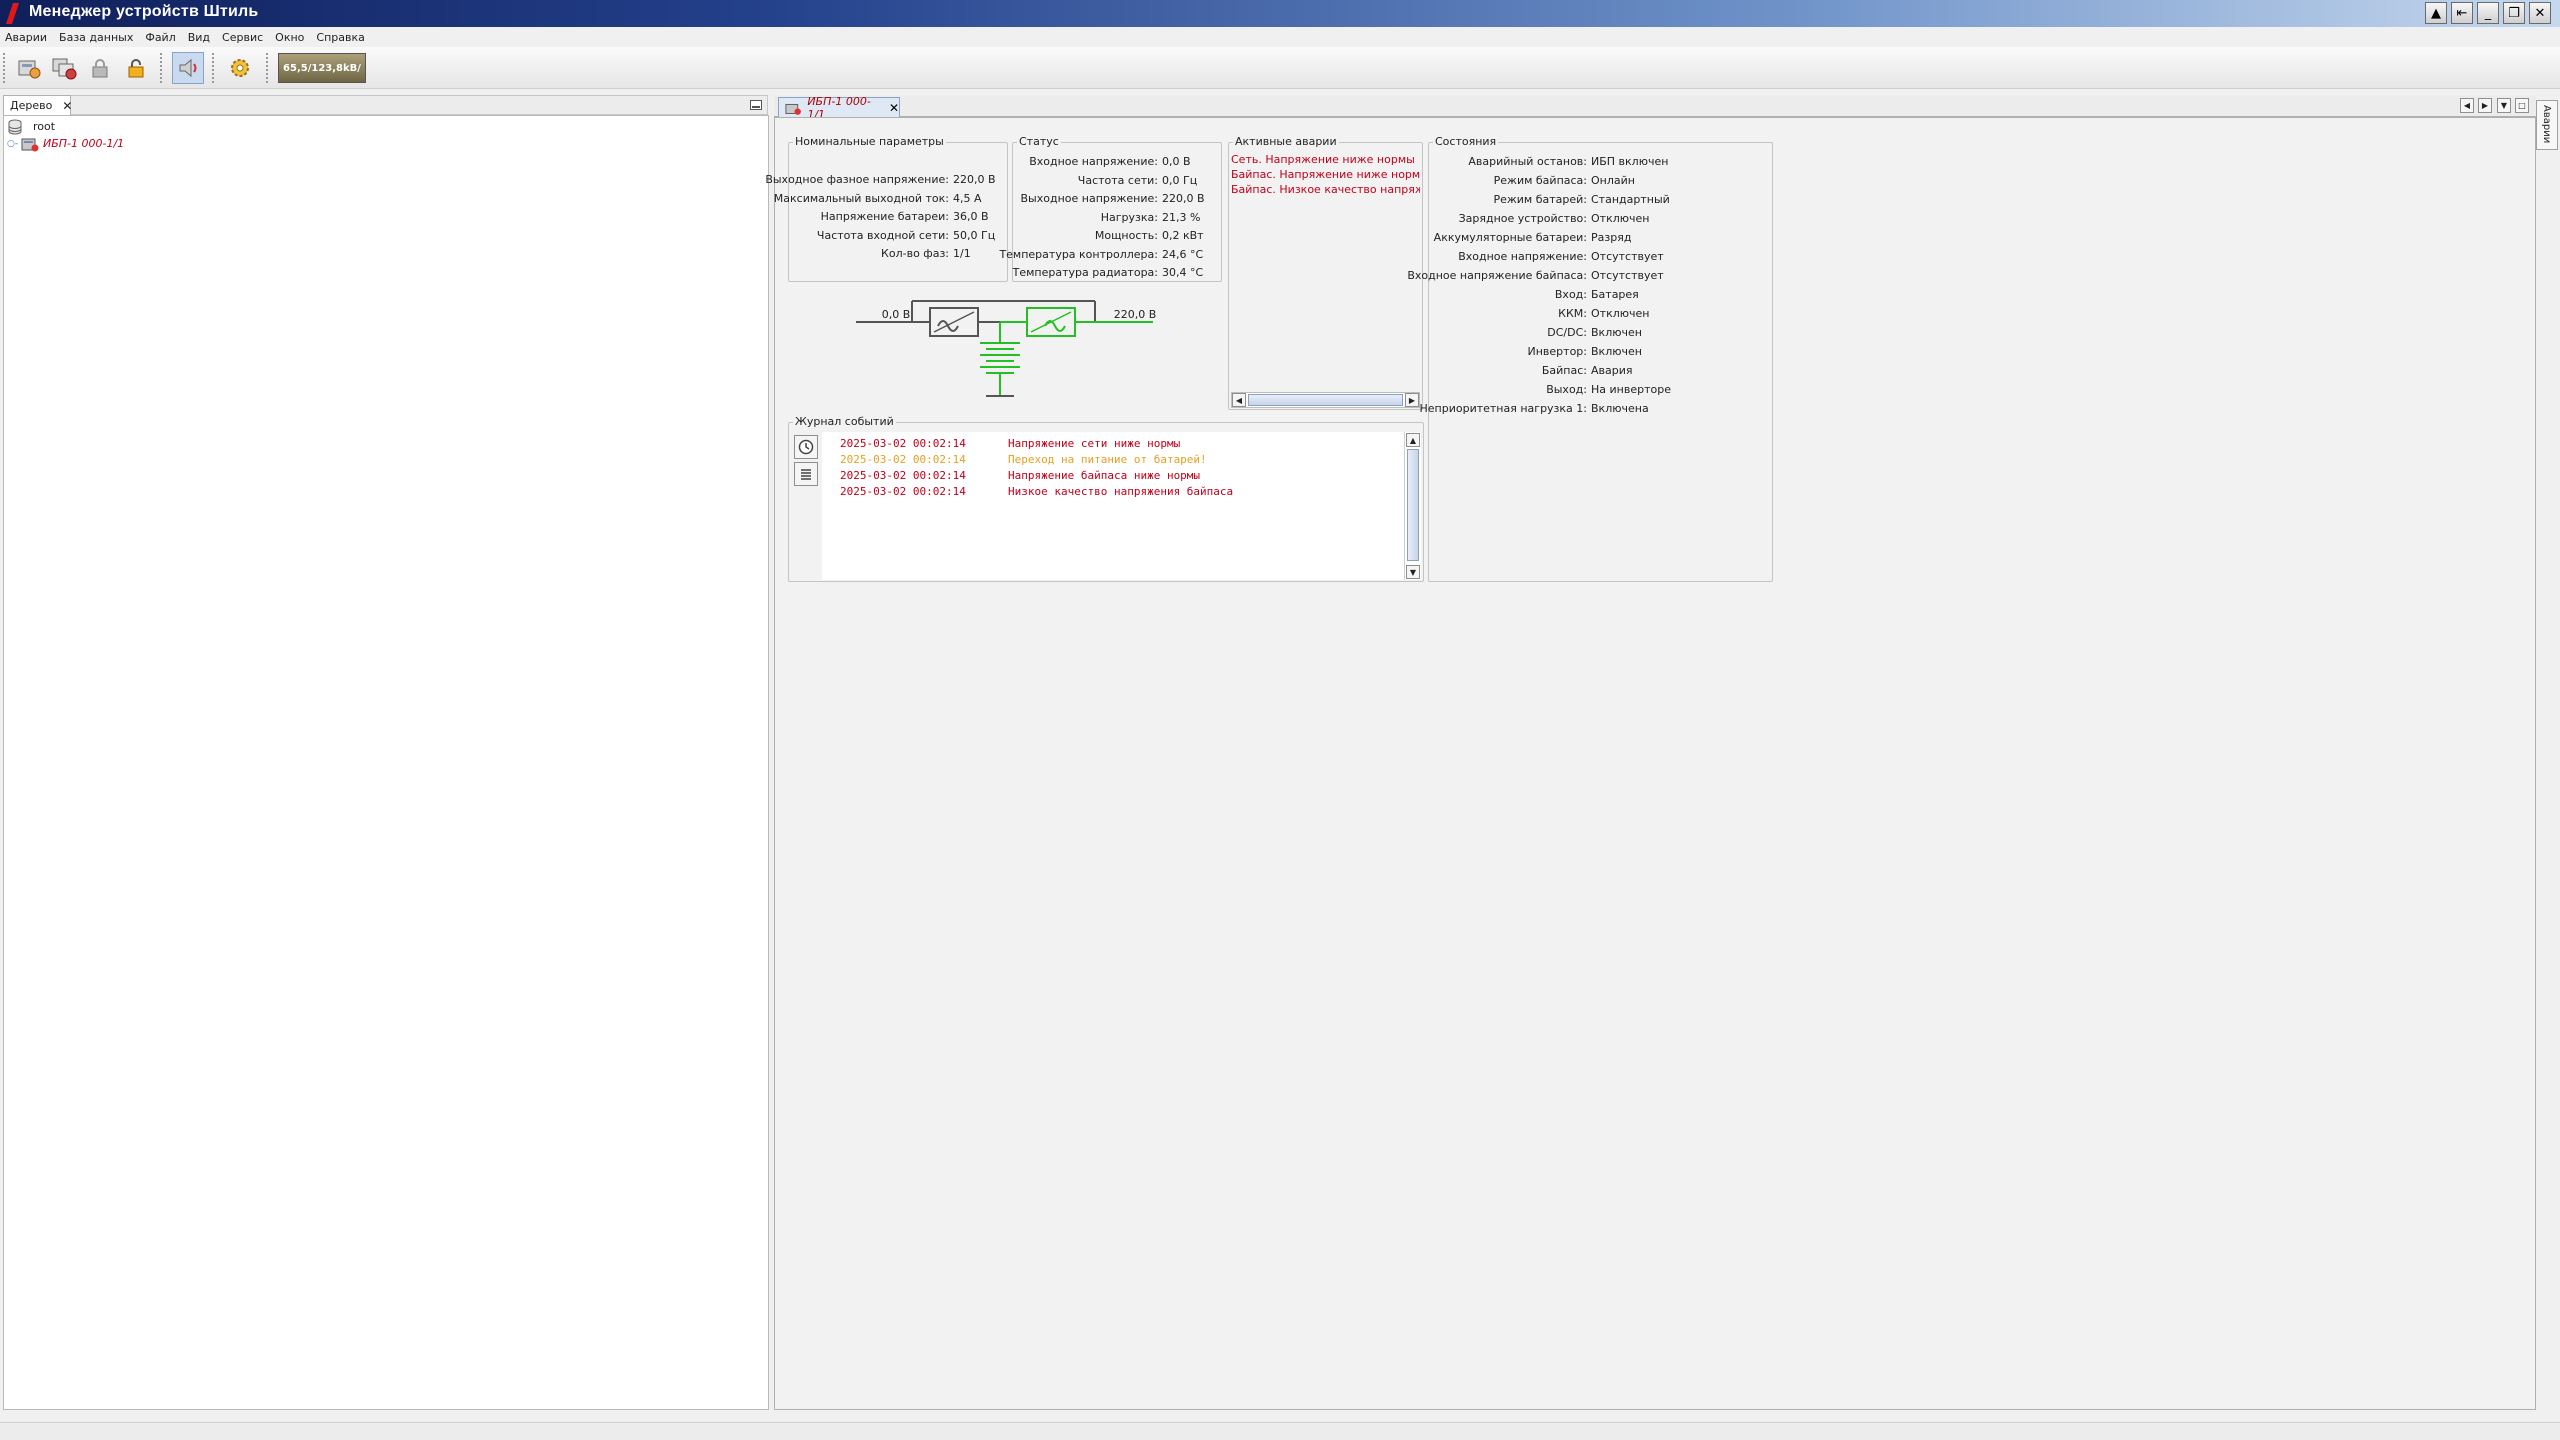 This screenshot has width=2560, height=1440. What do you see at coordinates (915, 253) in the screenshot?
I see `param-label: Кол-во фаз:` at bounding box center [915, 253].